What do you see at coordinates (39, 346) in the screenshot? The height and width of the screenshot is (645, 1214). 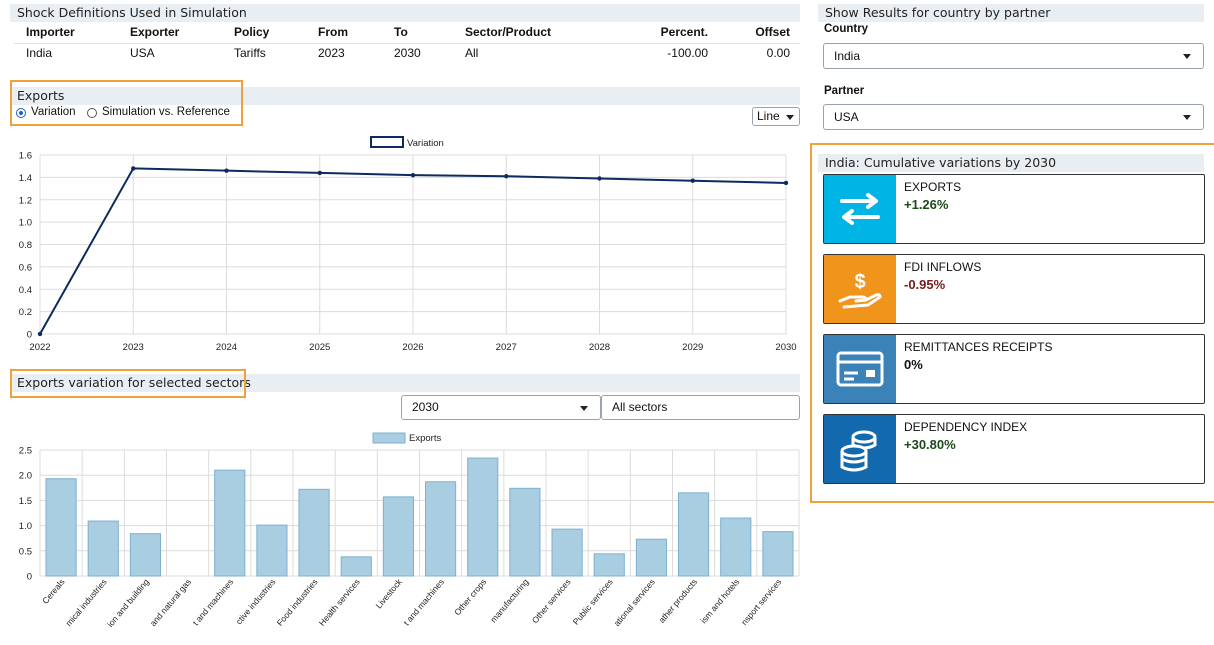 I see `x-tick-label: 2022` at bounding box center [39, 346].